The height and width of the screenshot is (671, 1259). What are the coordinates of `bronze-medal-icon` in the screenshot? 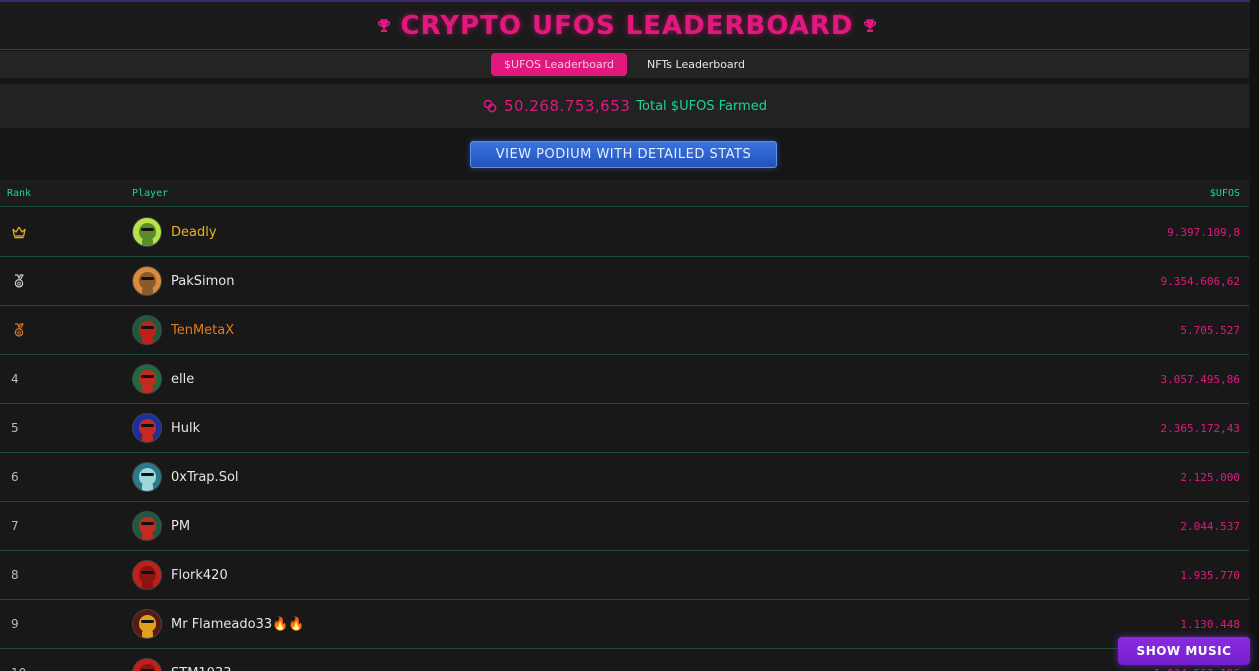 It's located at (19, 330).